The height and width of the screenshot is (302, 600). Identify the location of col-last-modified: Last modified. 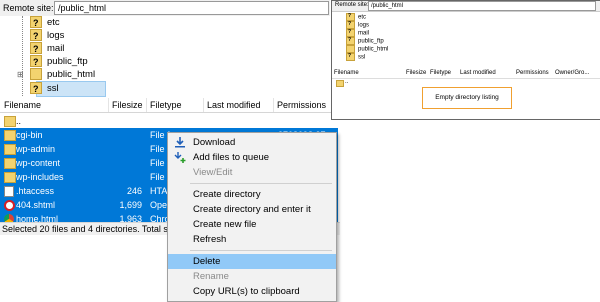
(234, 105).